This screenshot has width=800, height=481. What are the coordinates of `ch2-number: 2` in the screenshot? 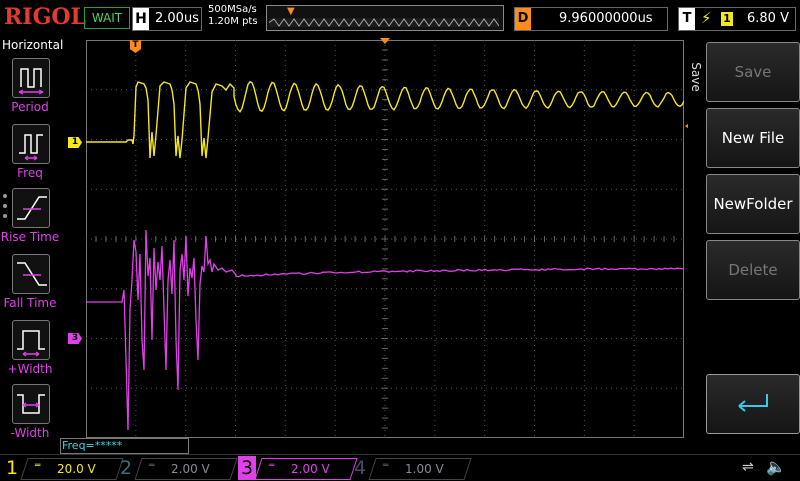 It's located at (126, 468).